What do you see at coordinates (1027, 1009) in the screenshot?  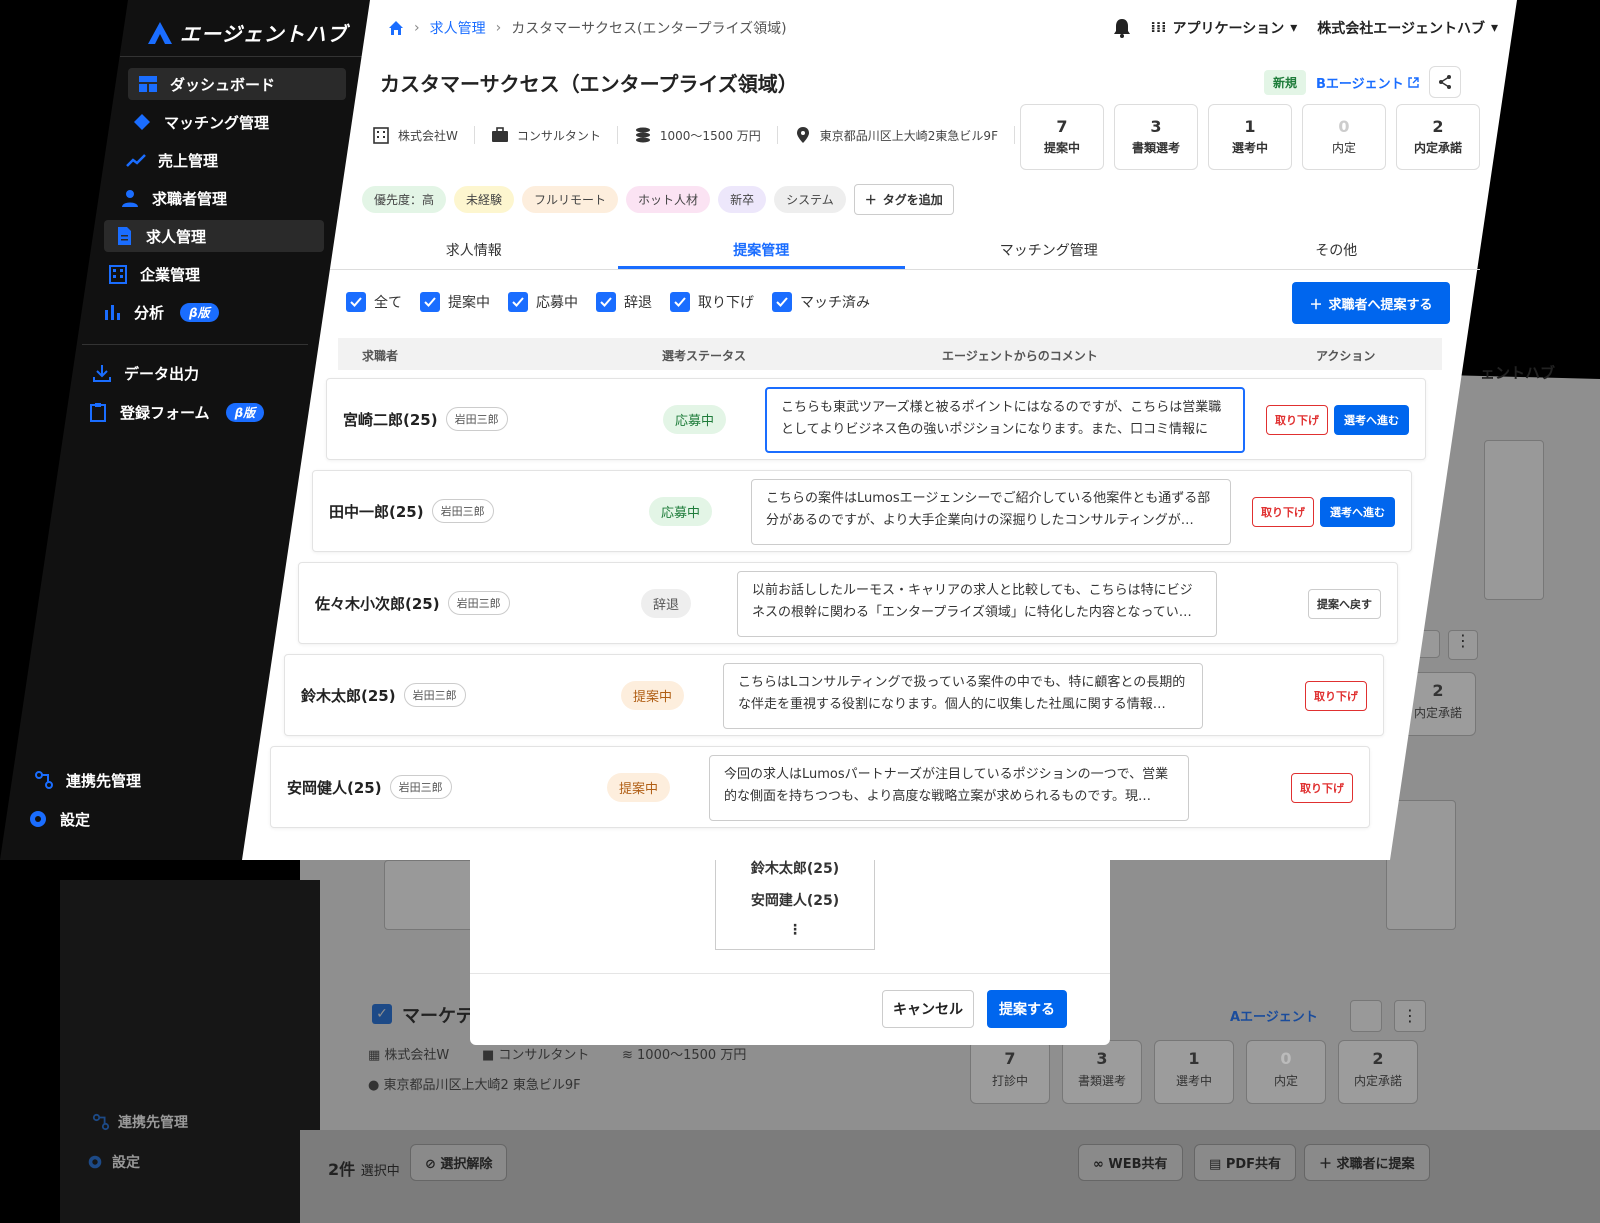 I see `submit-proposal-button: 提案する` at bounding box center [1027, 1009].